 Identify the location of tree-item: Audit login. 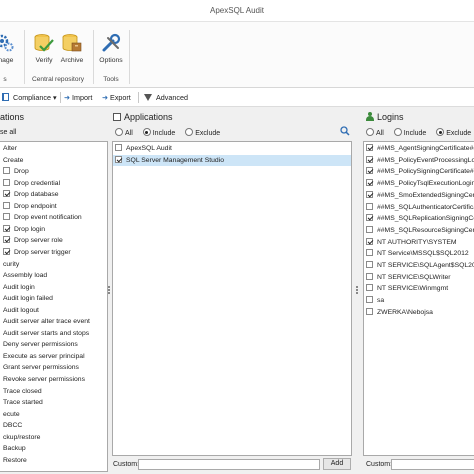
(53, 288).